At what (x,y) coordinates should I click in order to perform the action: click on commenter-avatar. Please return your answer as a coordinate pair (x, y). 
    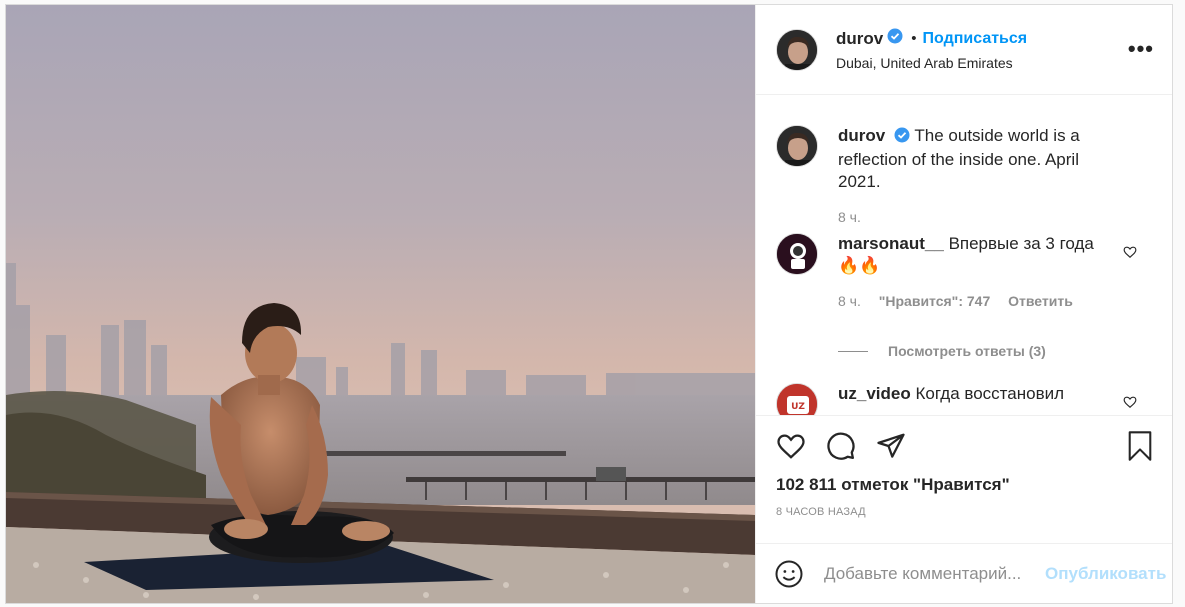
    Looking at the image, I should click on (797, 254).